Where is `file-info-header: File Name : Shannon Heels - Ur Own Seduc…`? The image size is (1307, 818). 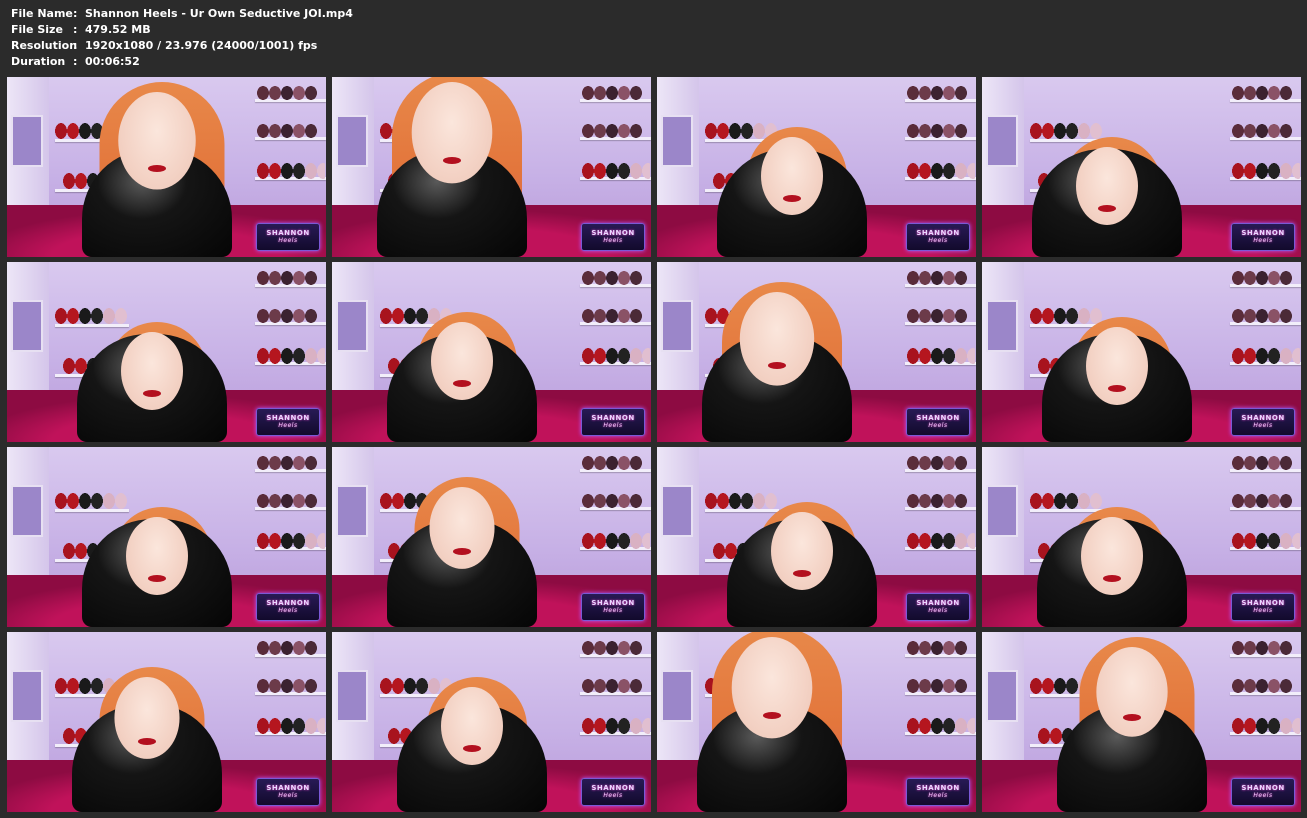
file-info-header: File Name : Shannon Heels - Ur Own Seduc… is located at coordinates (182, 38).